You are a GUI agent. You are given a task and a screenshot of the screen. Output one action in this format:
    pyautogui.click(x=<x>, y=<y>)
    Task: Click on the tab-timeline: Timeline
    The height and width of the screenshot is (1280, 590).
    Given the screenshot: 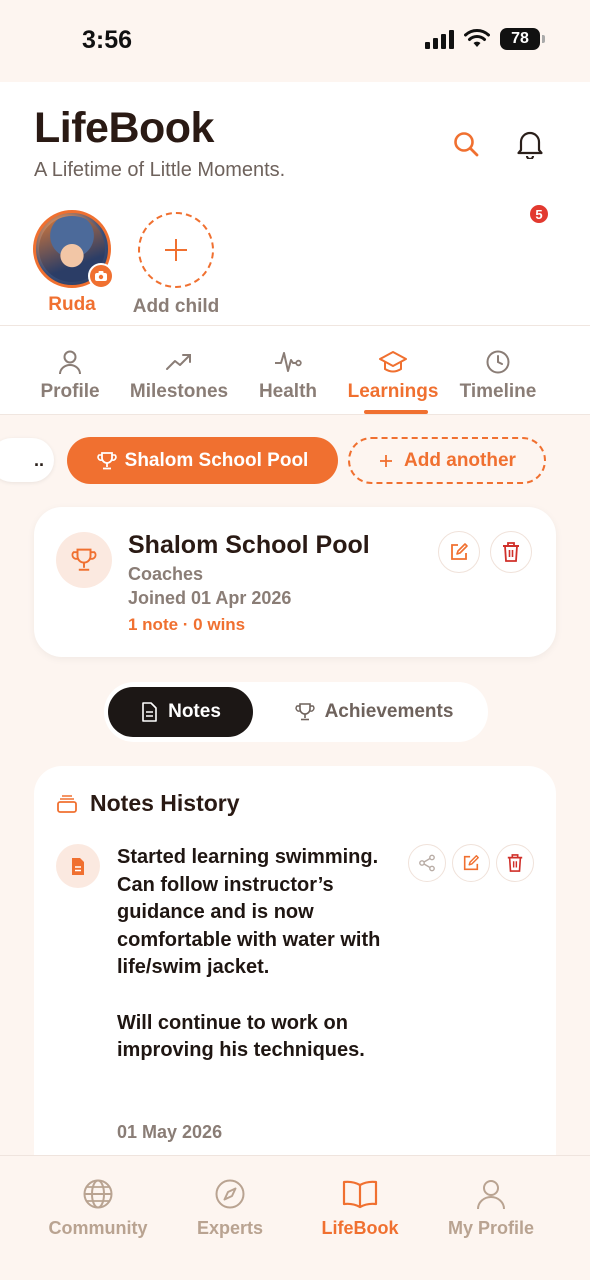 What is the action you would take?
    pyautogui.click(x=498, y=371)
    